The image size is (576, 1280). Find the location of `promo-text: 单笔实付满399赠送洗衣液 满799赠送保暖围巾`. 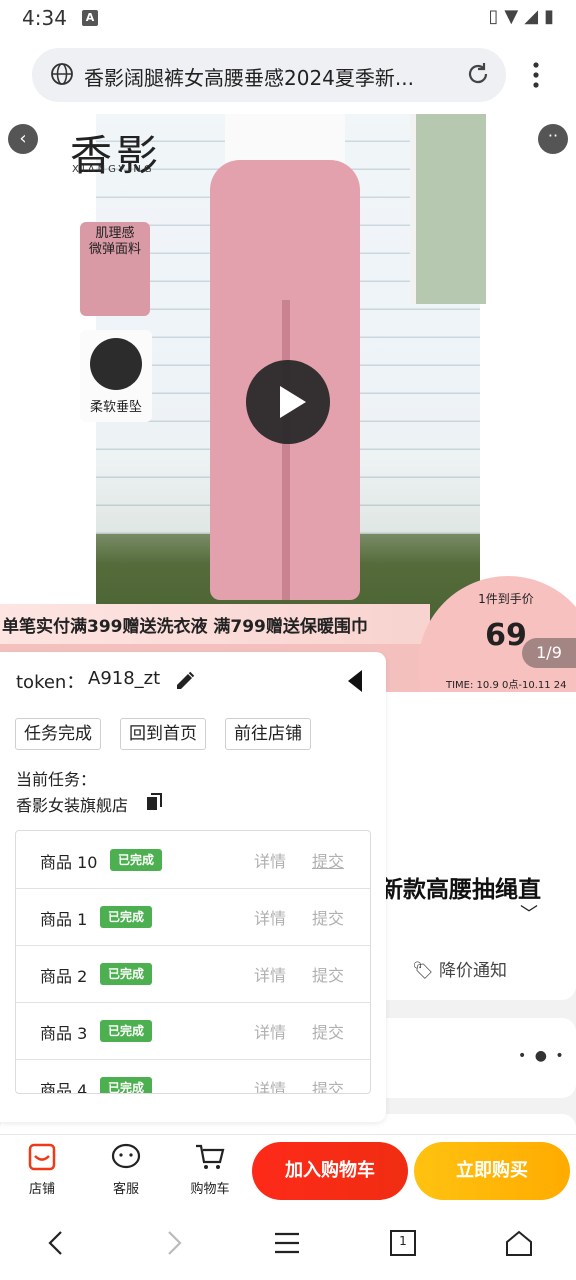

promo-text: 单笔实付满399赠送洗衣液 满799赠送保暖围巾 is located at coordinates (185, 627).